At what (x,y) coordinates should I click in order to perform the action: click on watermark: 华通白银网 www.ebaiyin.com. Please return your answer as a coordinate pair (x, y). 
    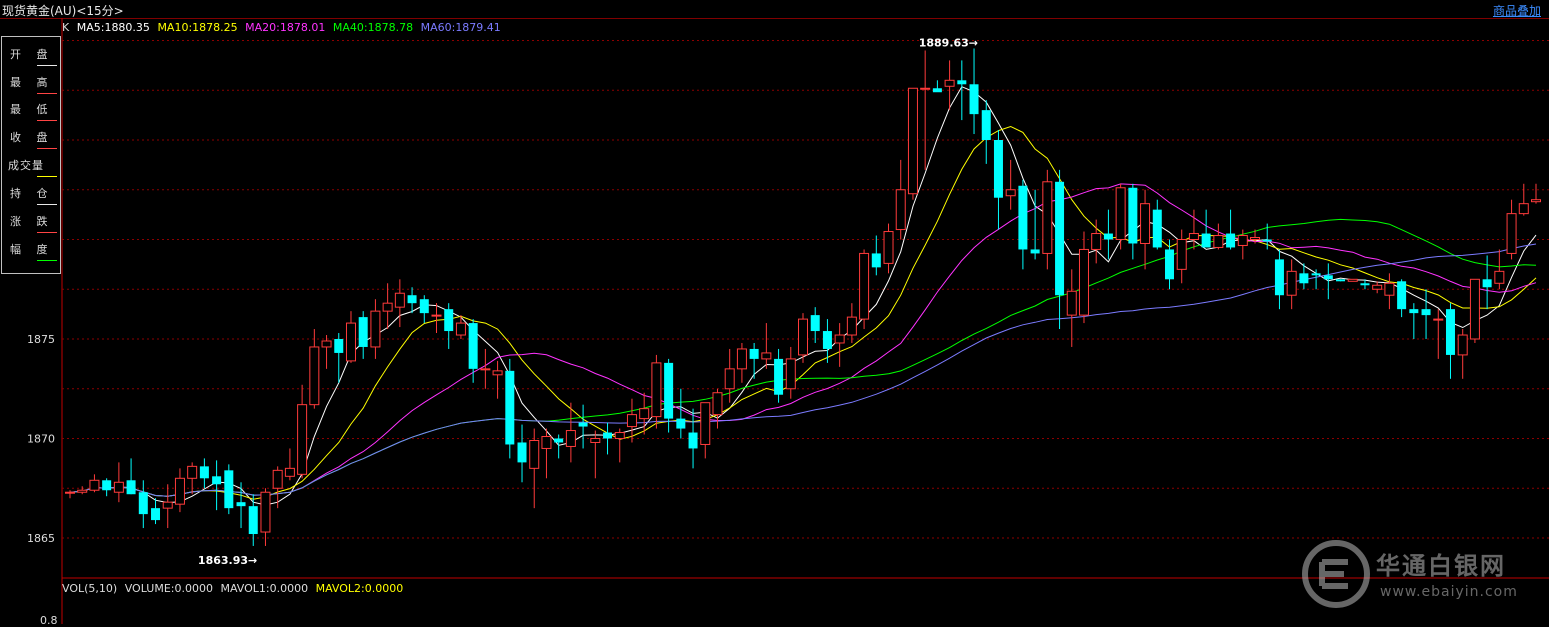
    Looking at the image, I should click on (1420, 574).